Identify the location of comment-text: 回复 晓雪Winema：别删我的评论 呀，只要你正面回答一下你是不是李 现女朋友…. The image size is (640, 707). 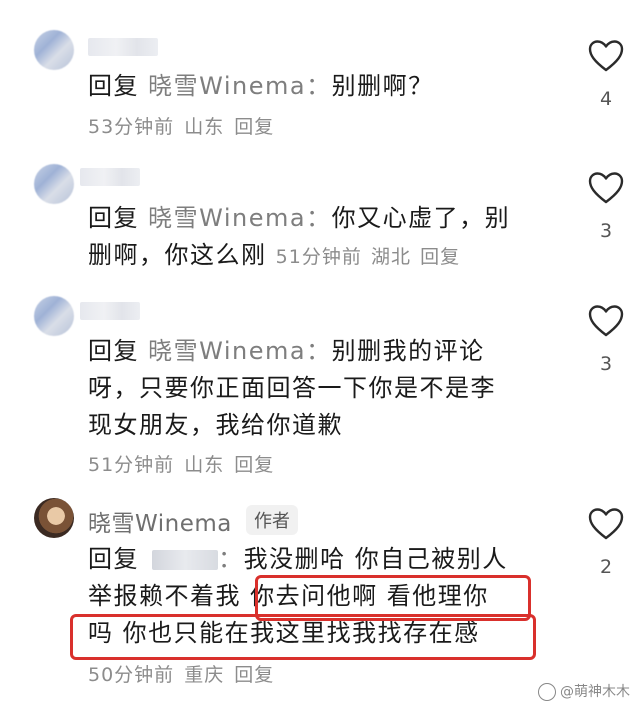
(308, 388).